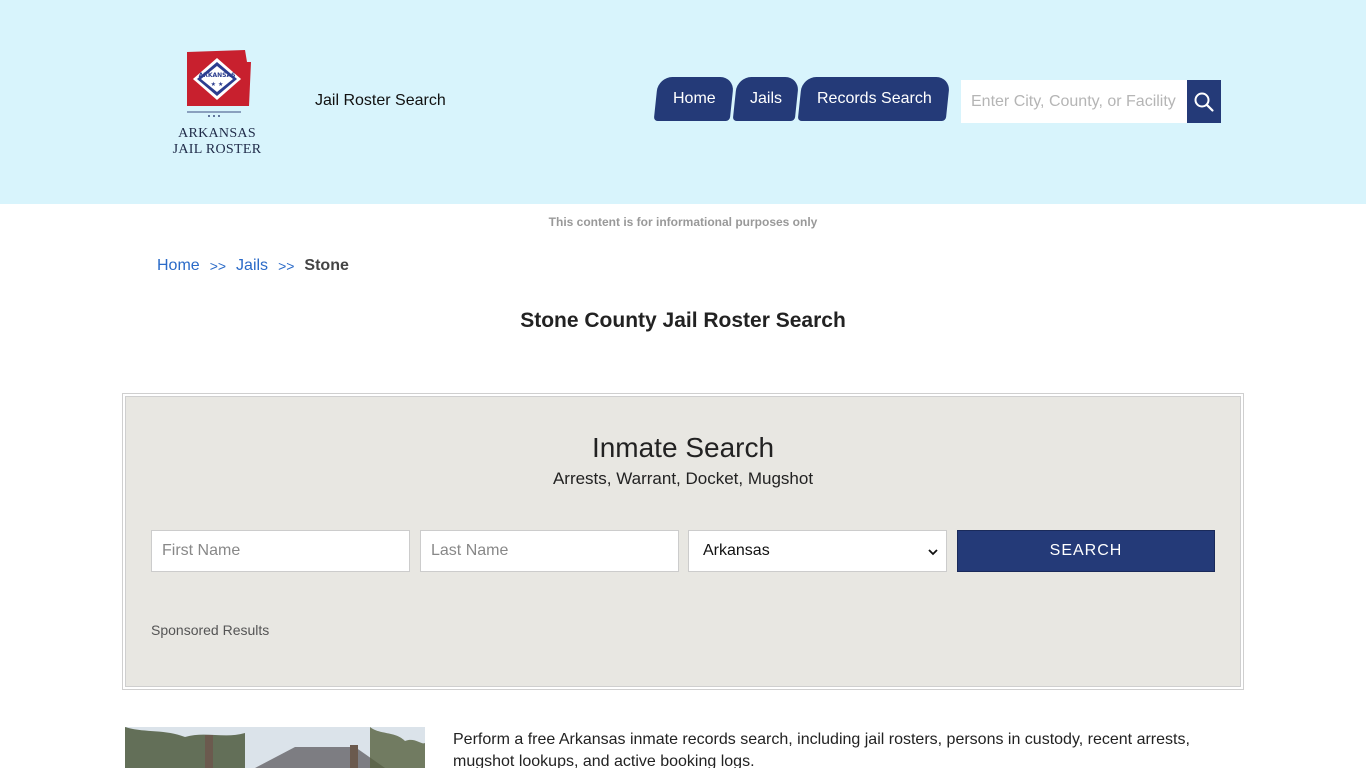 This screenshot has height=768, width=1366. I want to click on search-icon, so click(1204, 102).